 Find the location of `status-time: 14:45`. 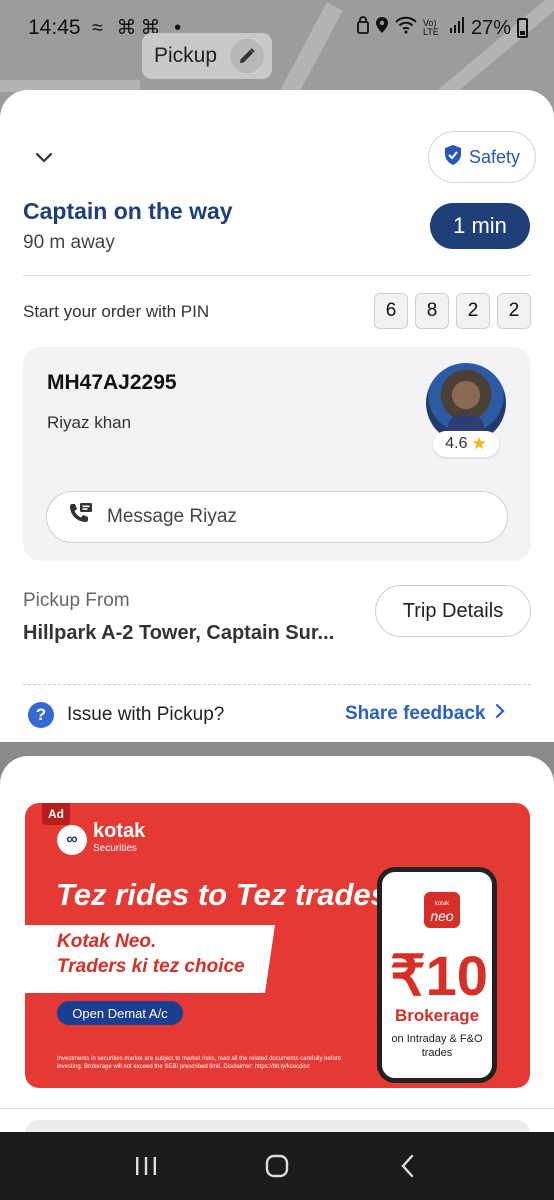

status-time: 14:45 is located at coordinates (54, 27).